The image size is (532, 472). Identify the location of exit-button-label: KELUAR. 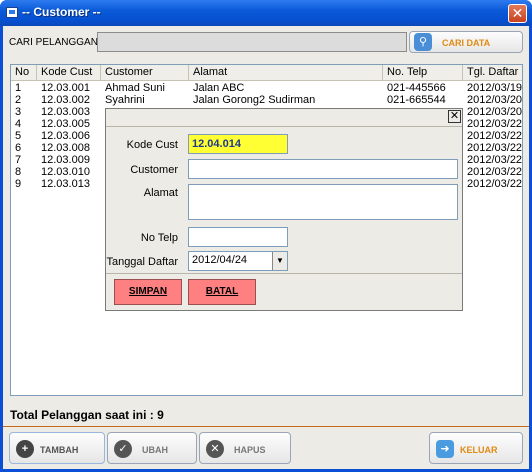
(479, 450).